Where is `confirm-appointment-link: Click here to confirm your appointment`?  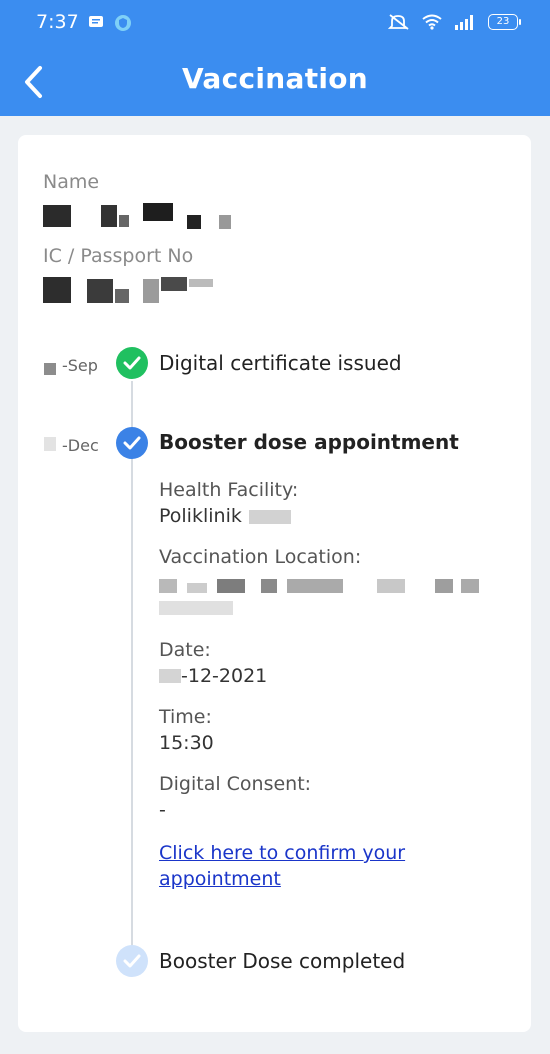
confirm-appointment-link: Click here to confirm your appointment is located at coordinates (309, 866).